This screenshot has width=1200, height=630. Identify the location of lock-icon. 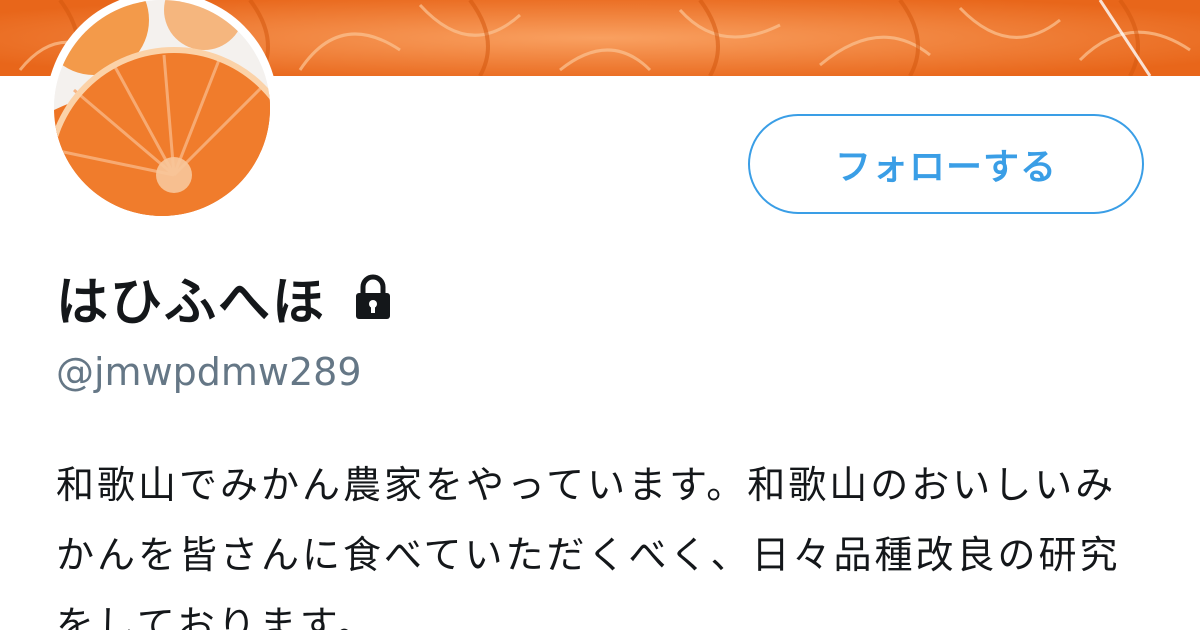
(373, 297).